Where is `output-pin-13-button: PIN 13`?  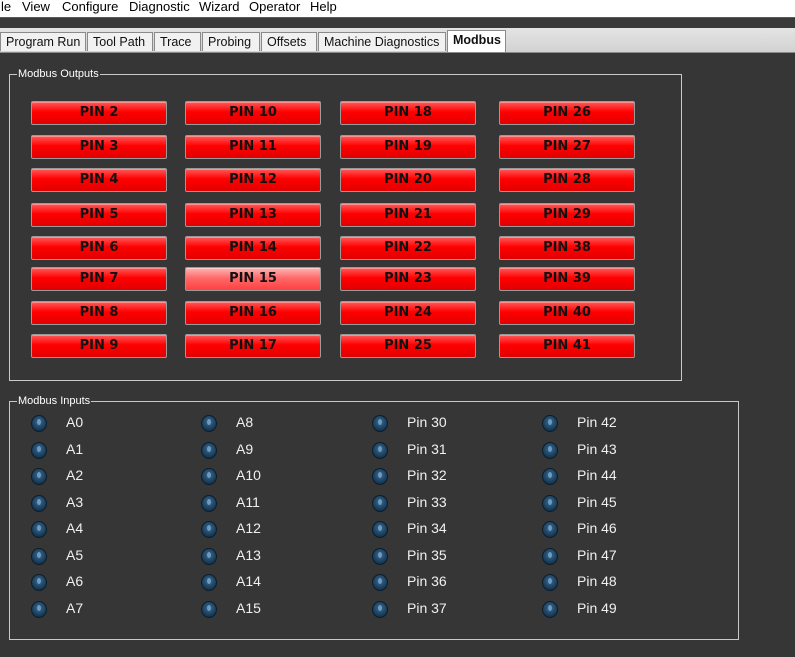
output-pin-13-button: PIN 13 is located at coordinates (253, 215).